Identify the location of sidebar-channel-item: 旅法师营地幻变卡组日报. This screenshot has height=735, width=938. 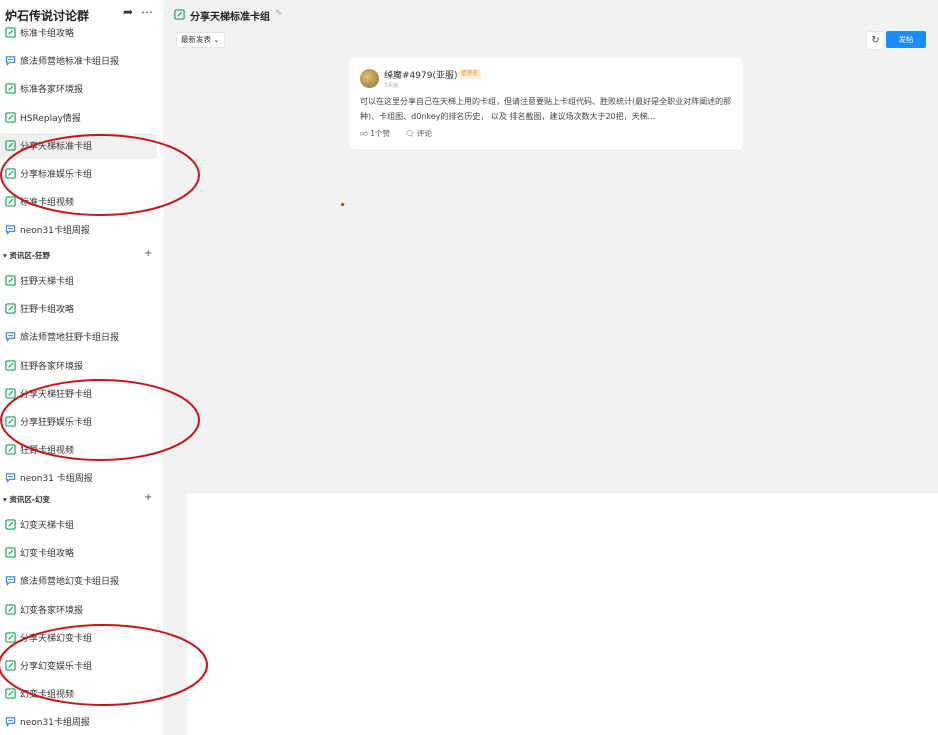
(78, 581).